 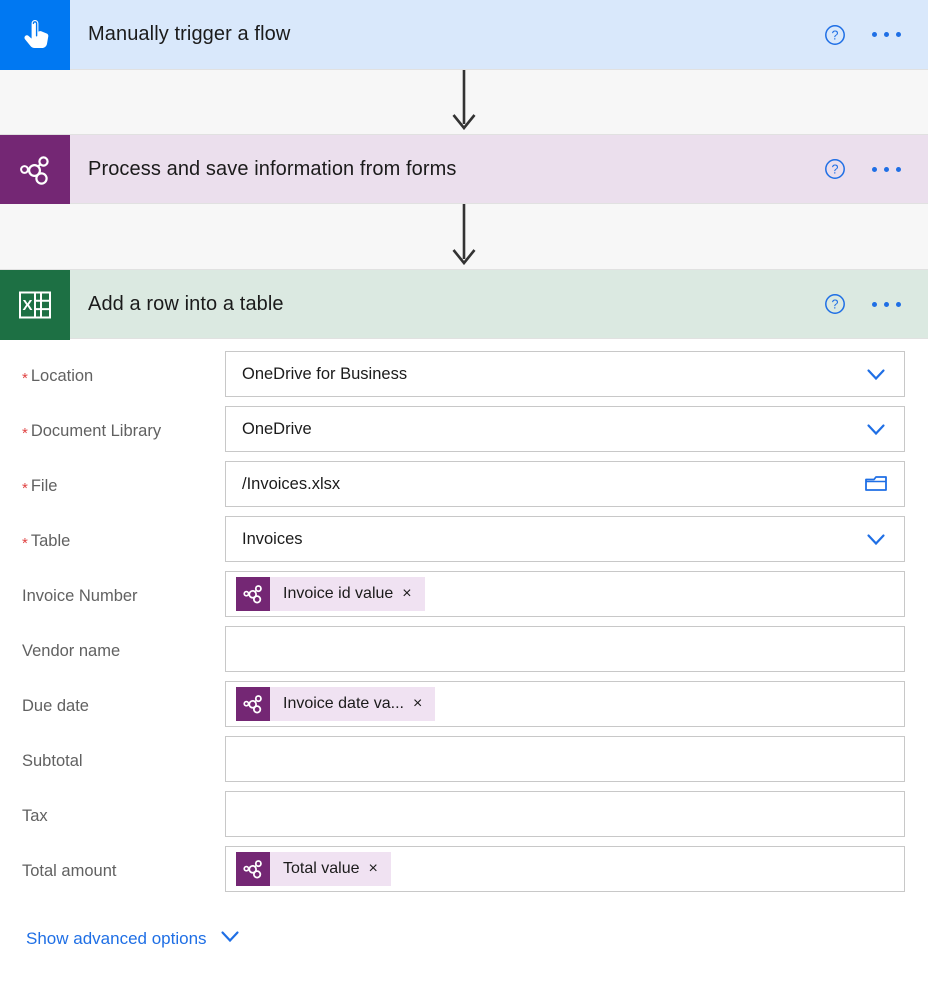 I want to click on touch-tap-icon, so click(x=35, y=35).